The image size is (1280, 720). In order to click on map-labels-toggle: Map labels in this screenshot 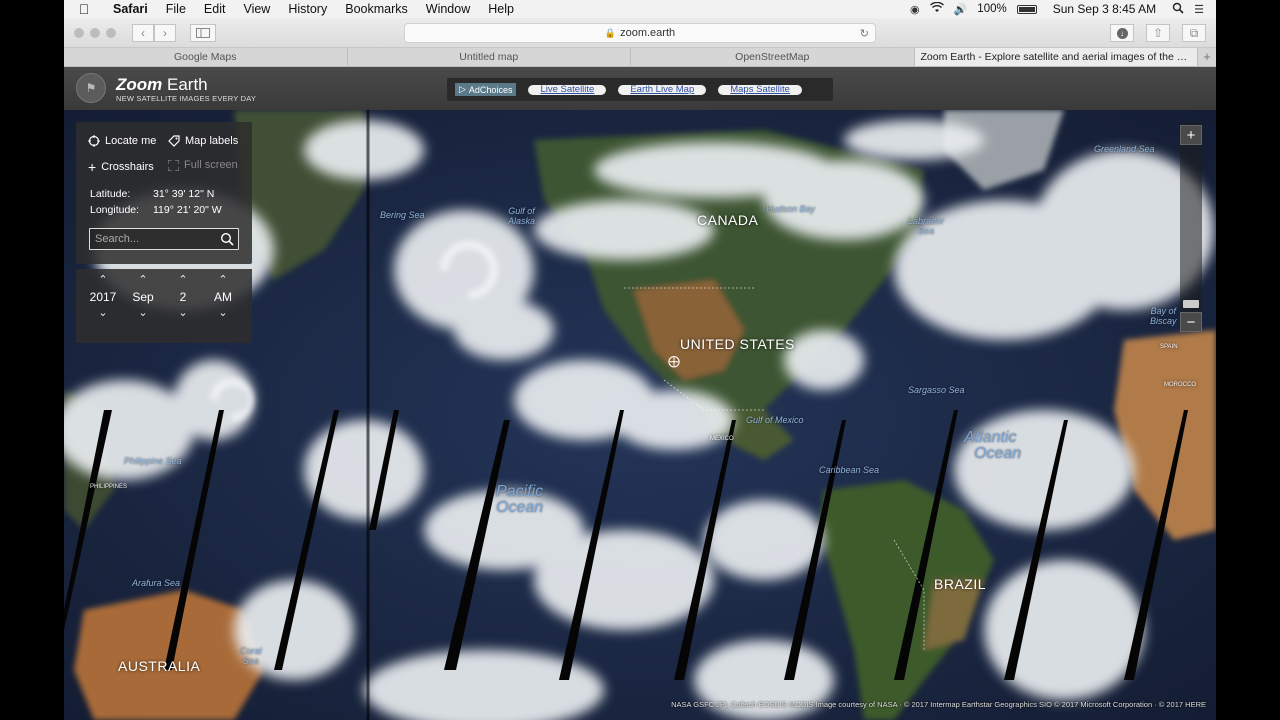, I will do `click(203, 141)`.